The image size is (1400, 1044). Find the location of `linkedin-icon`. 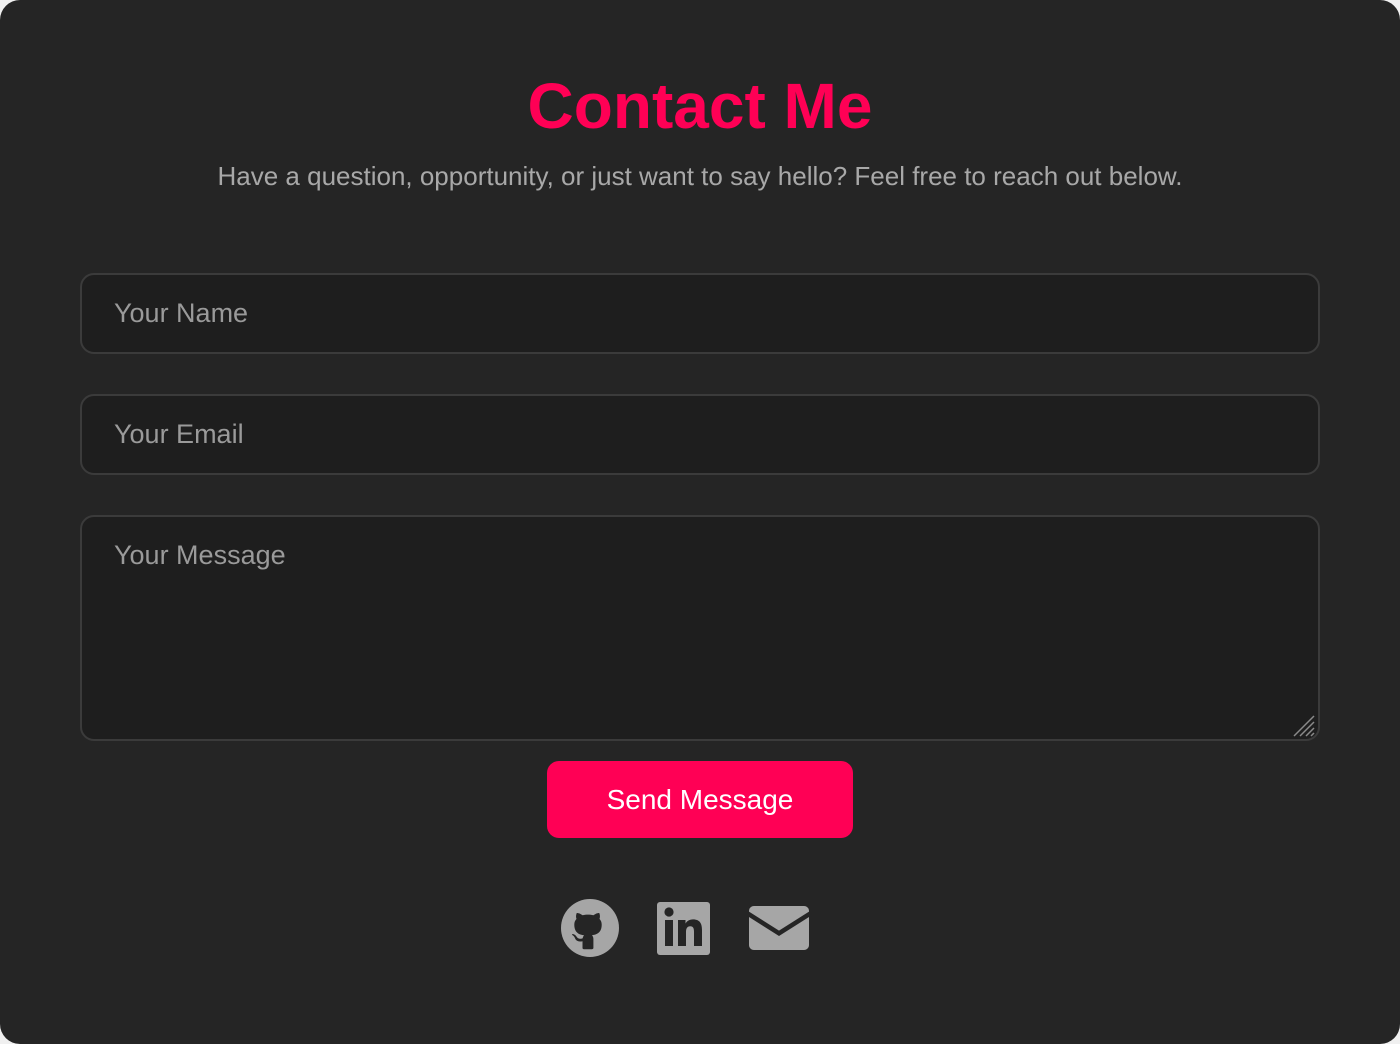

linkedin-icon is located at coordinates (683, 928).